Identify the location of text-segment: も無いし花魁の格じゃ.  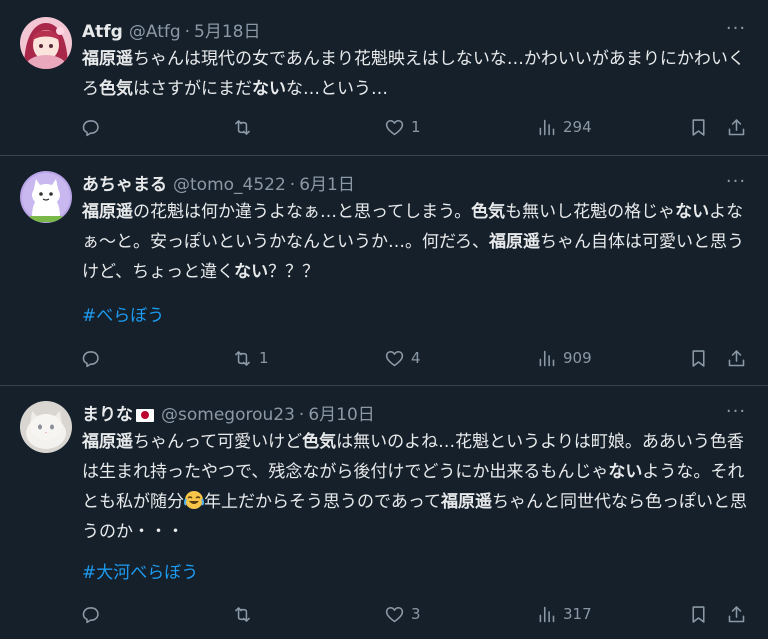
(590, 212).